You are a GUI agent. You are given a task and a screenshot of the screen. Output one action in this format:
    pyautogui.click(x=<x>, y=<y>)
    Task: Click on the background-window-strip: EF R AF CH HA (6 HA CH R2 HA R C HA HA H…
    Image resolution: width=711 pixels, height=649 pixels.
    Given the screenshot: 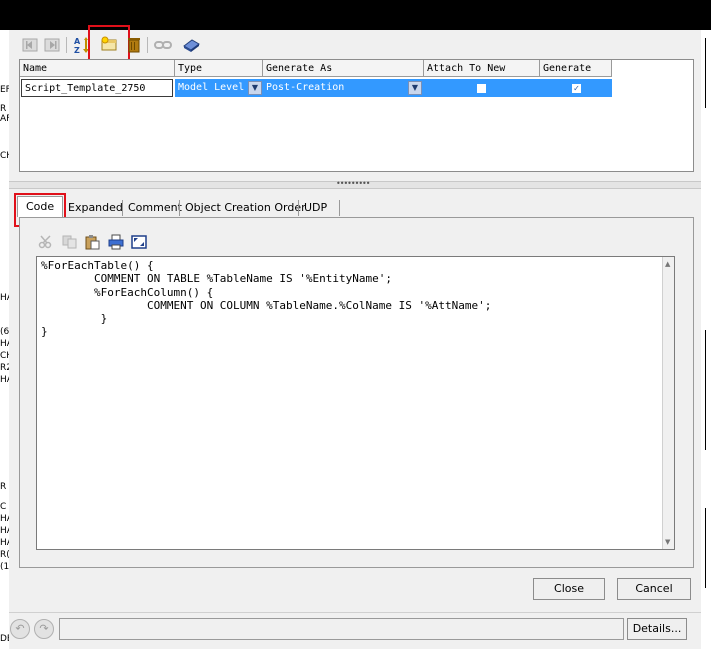 What is the action you would take?
    pyautogui.click(x=4, y=339)
    